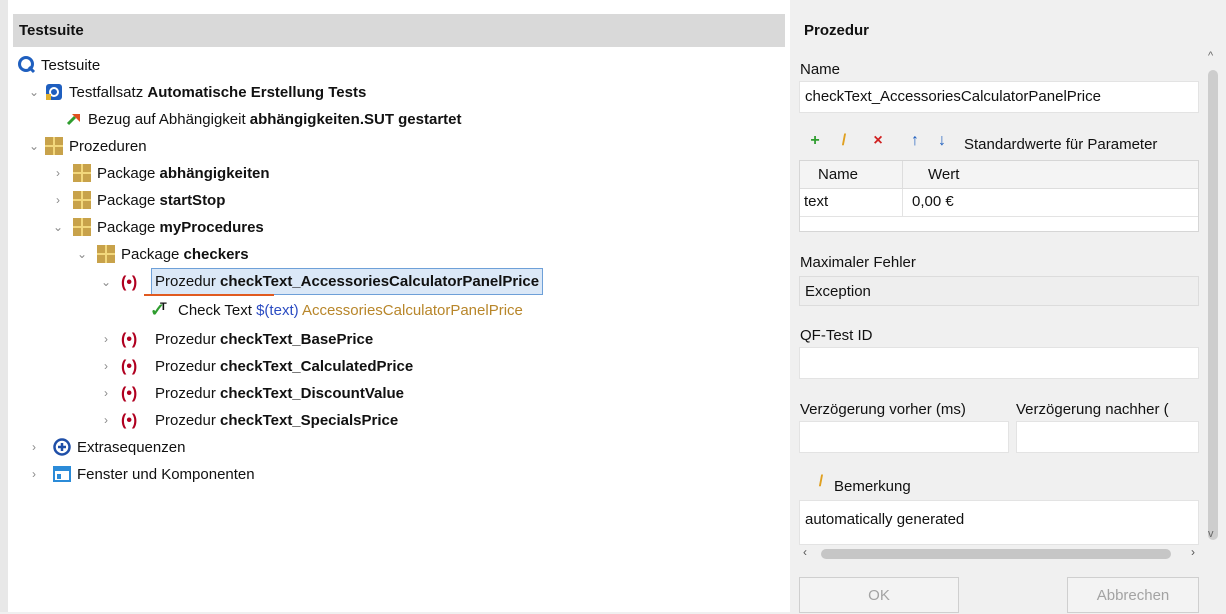 Image resolution: width=1226 pixels, height=614 pixels. I want to click on delay-after-field, so click(1107, 437).